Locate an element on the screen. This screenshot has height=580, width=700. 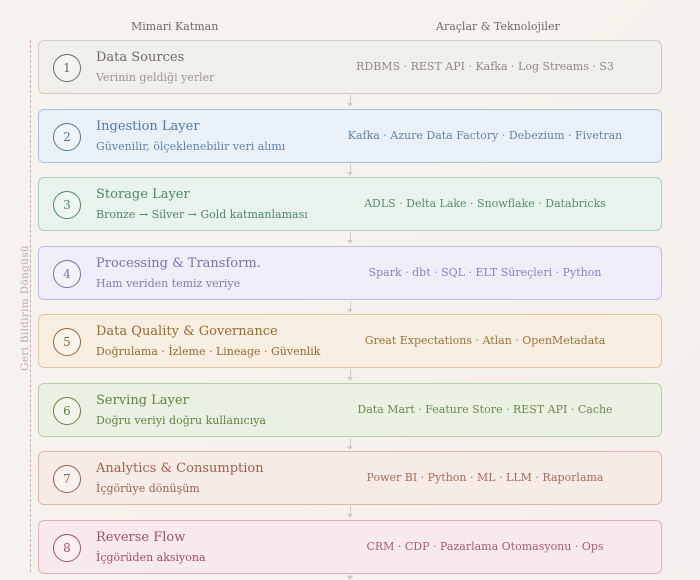
layer-subtitle: Verinin geldiği yerler is located at coordinates (155, 77).